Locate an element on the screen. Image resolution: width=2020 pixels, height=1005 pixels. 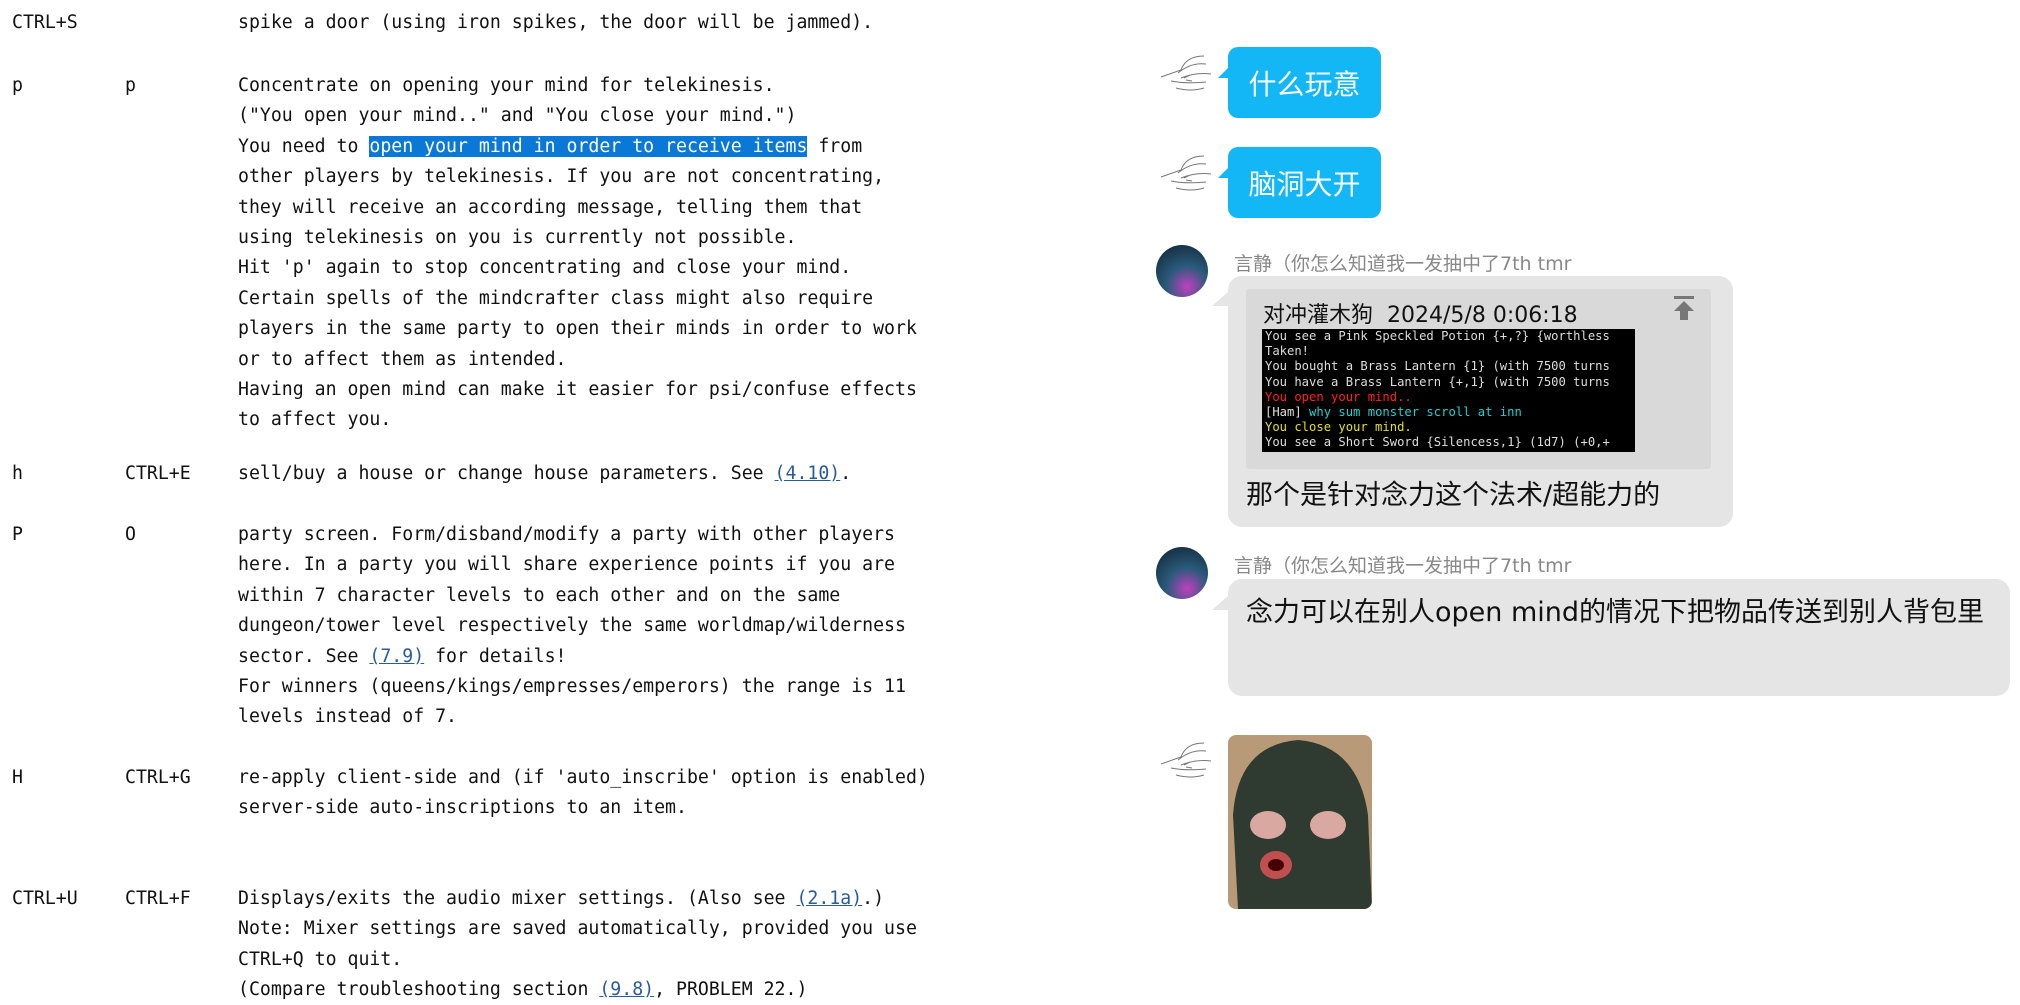
jump-to-message-icon is located at coordinates (1684, 308).